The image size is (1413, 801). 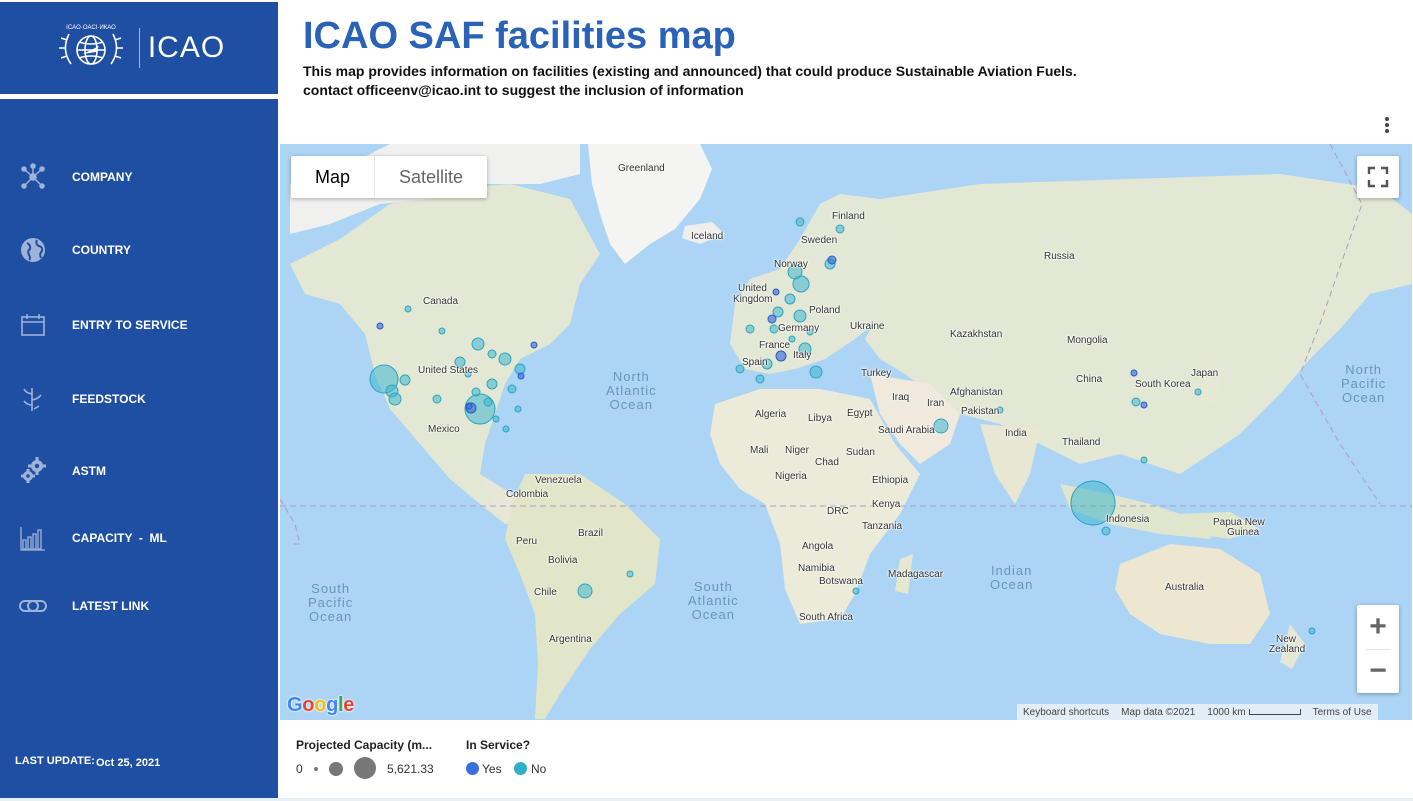 What do you see at coordinates (139, 250) in the screenshot?
I see `sidebar-item-country: COUNTRY` at bounding box center [139, 250].